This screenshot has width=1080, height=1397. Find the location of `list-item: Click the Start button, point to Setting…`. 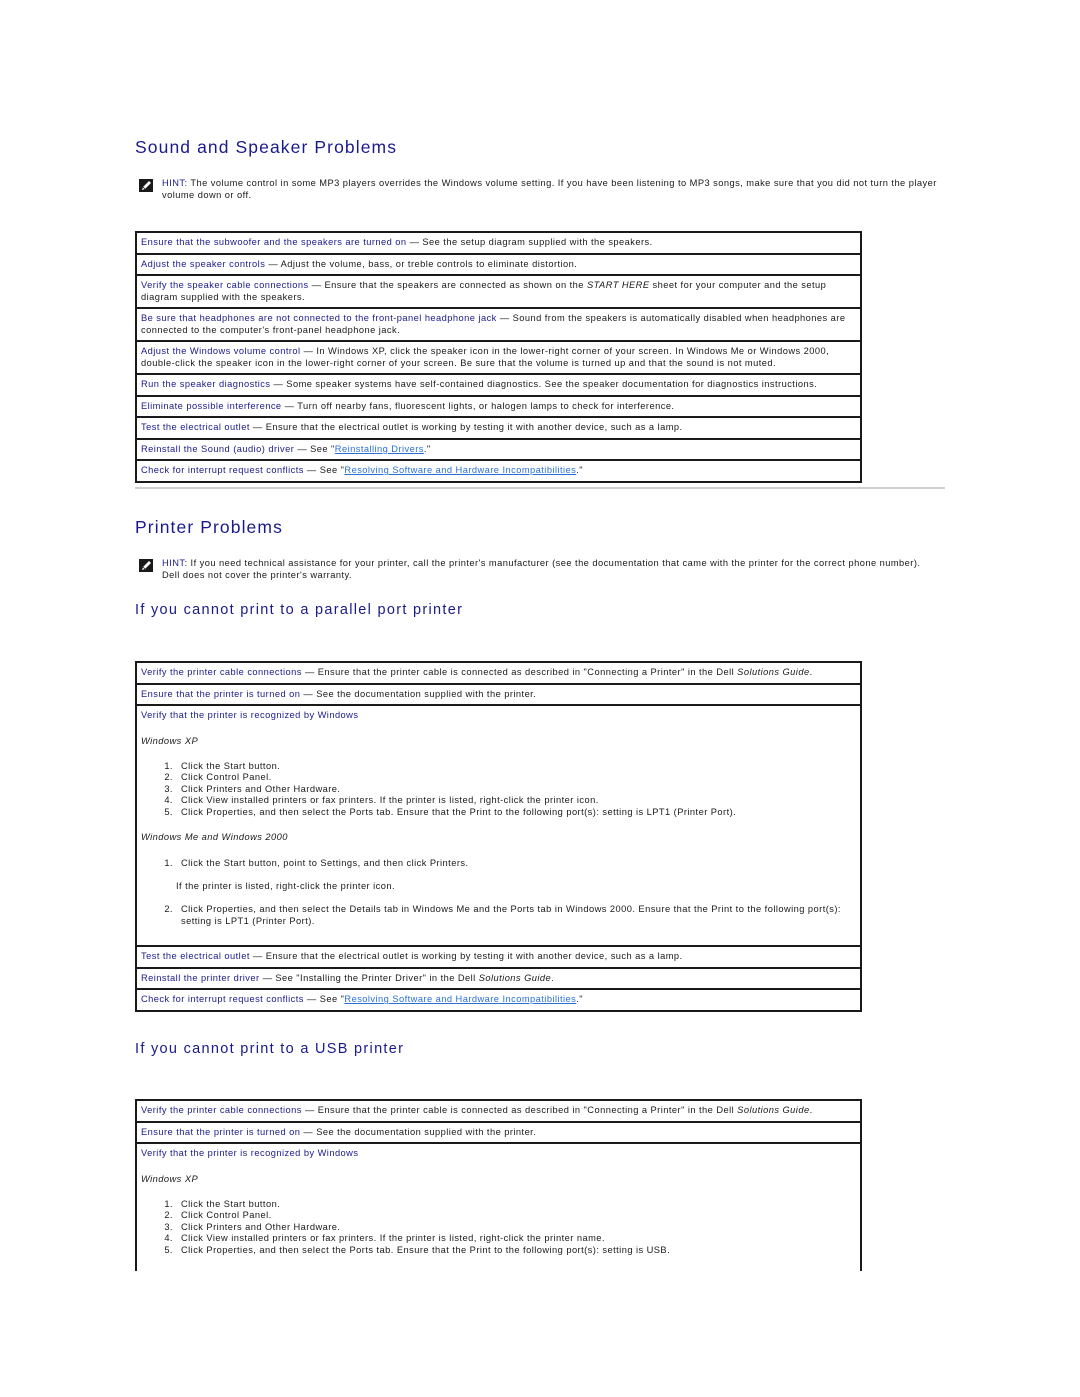

list-item: Click the Start button, point to Setting… is located at coordinates (516, 875).